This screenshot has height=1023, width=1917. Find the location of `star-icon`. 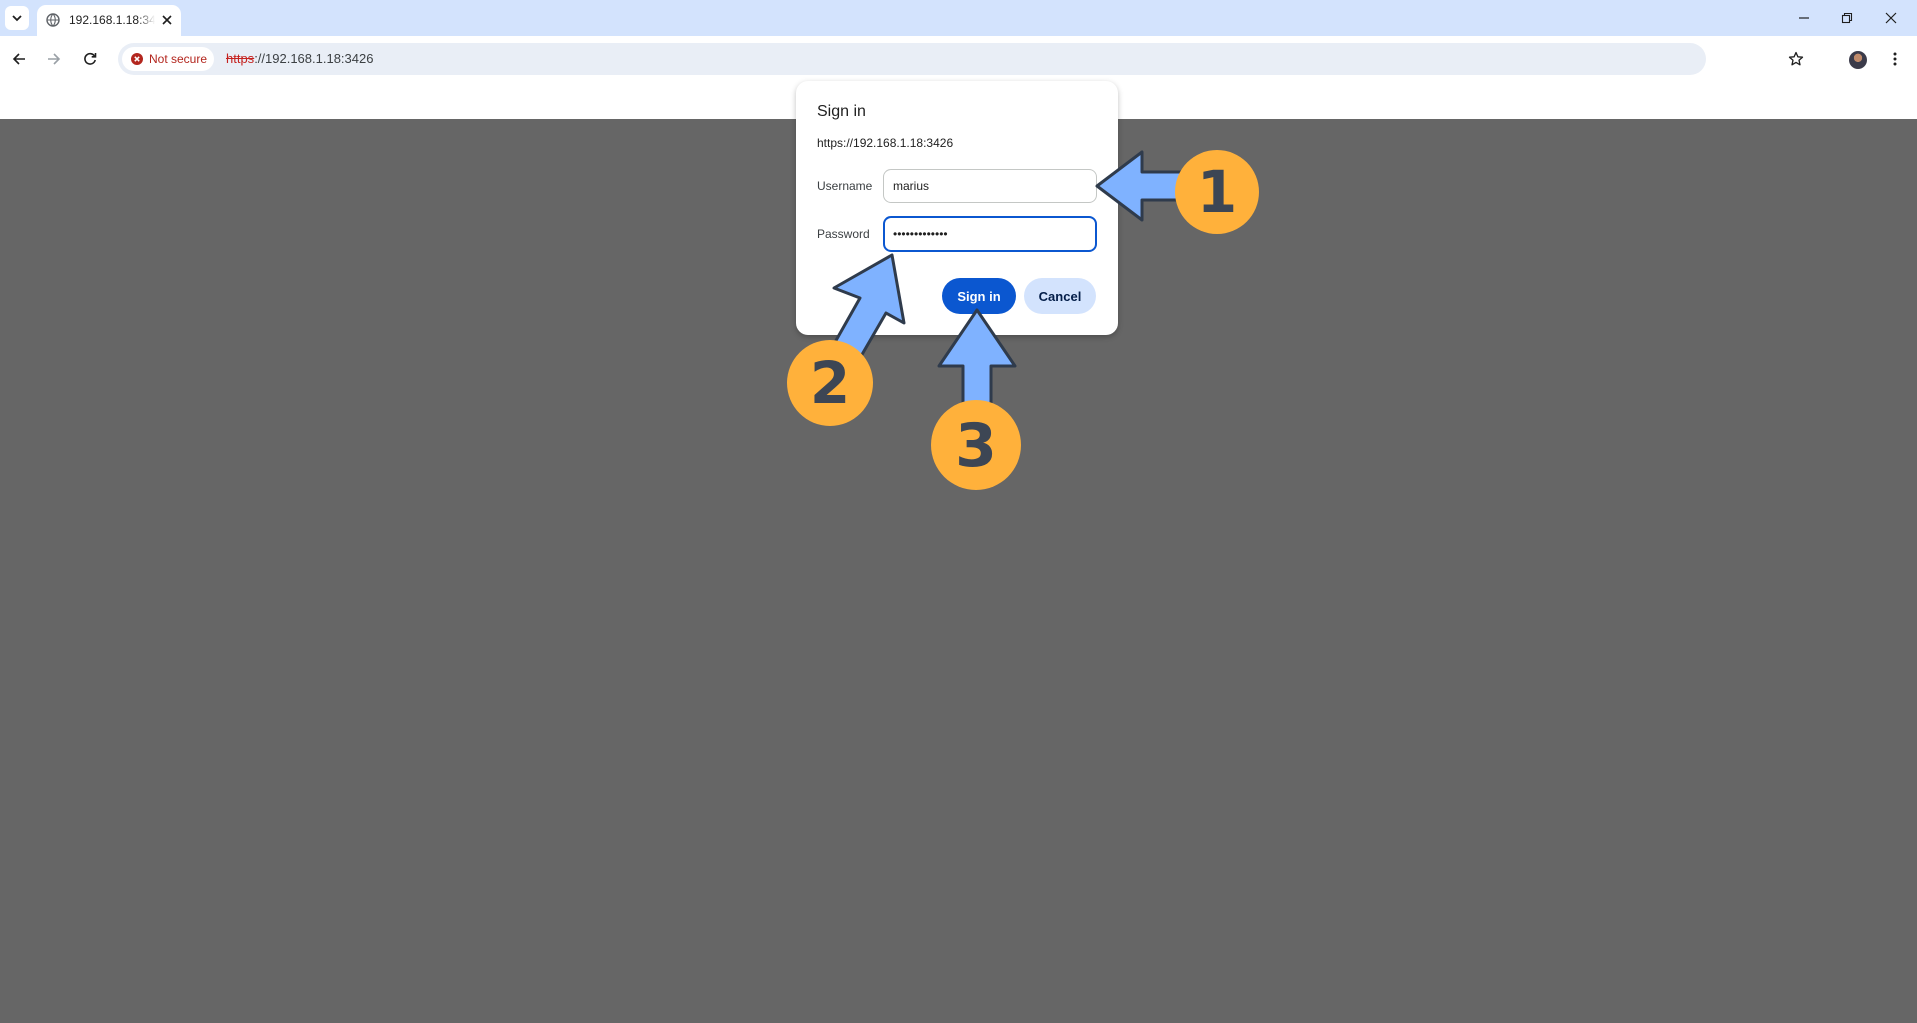

star-icon is located at coordinates (1796, 58).